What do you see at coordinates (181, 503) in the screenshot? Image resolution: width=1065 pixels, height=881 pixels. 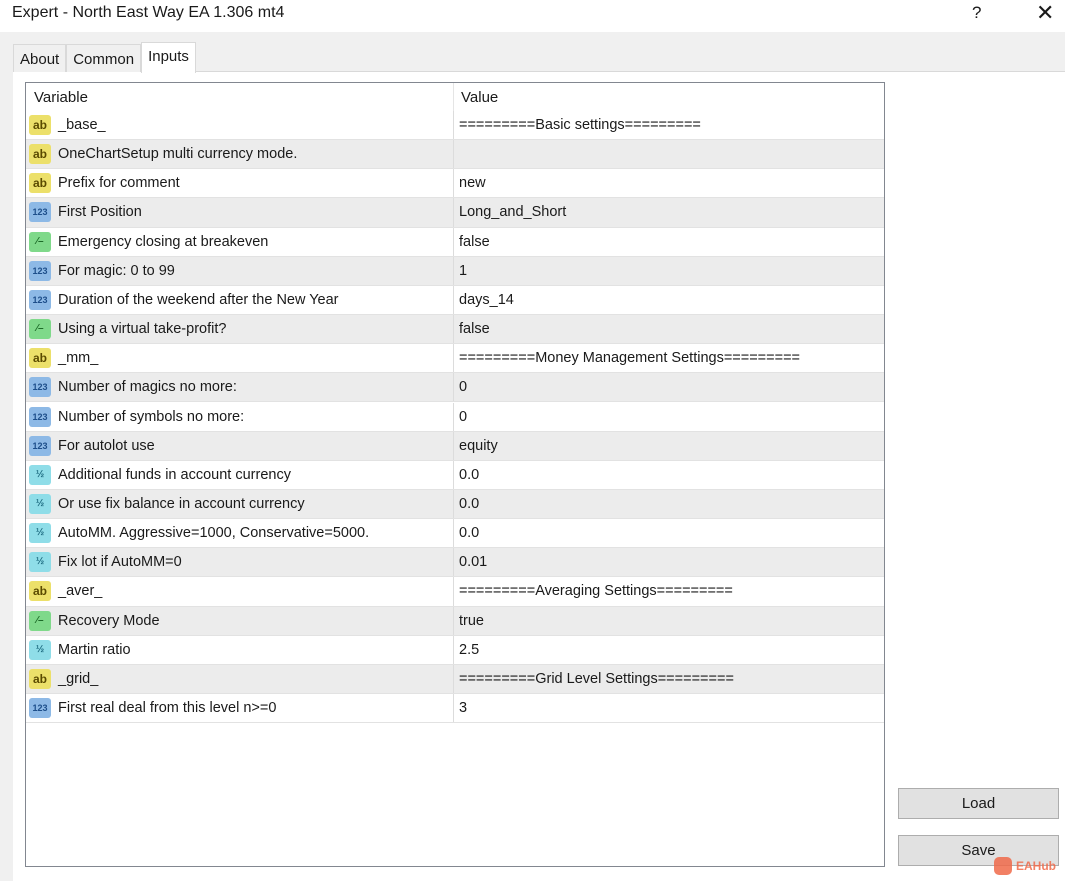 I see `variable-name: Or use fix balance in account currency` at bounding box center [181, 503].